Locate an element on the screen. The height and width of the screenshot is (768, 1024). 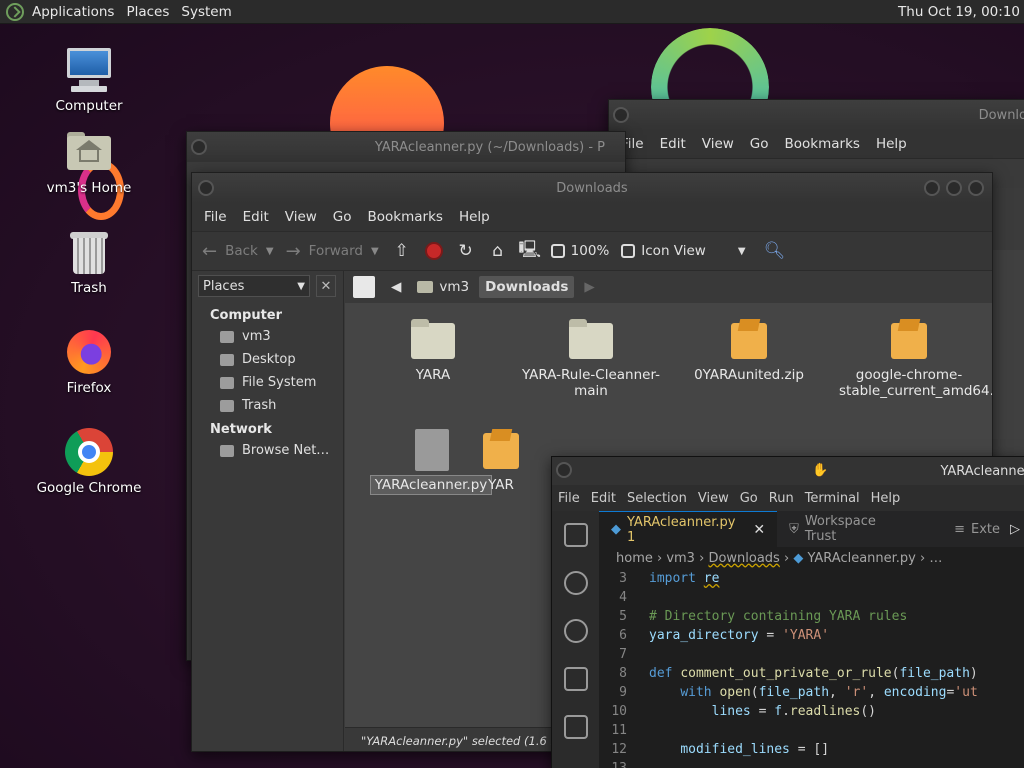
desktop-icon-chrome: Google Chrome is located at coordinates (89, 462).